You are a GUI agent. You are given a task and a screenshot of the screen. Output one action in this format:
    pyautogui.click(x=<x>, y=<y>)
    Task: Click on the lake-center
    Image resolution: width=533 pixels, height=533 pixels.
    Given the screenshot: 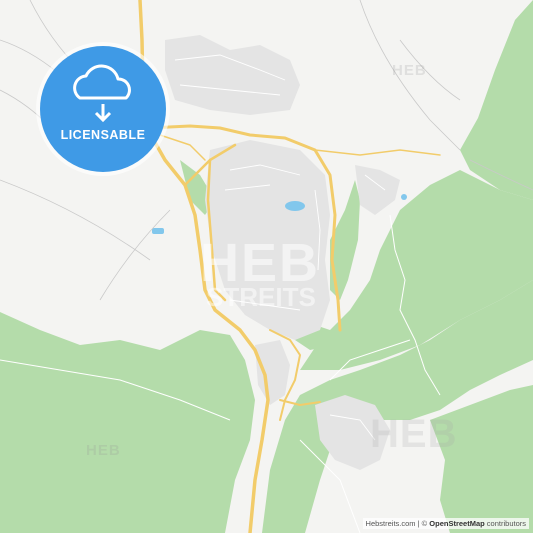 What is the action you would take?
    pyautogui.click(x=295, y=206)
    